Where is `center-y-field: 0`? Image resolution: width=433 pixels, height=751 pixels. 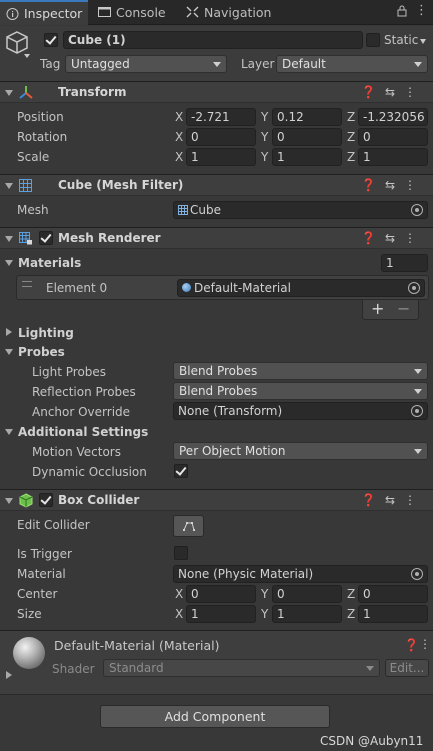 center-y-field: 0 is located at coordinates (307, 594).